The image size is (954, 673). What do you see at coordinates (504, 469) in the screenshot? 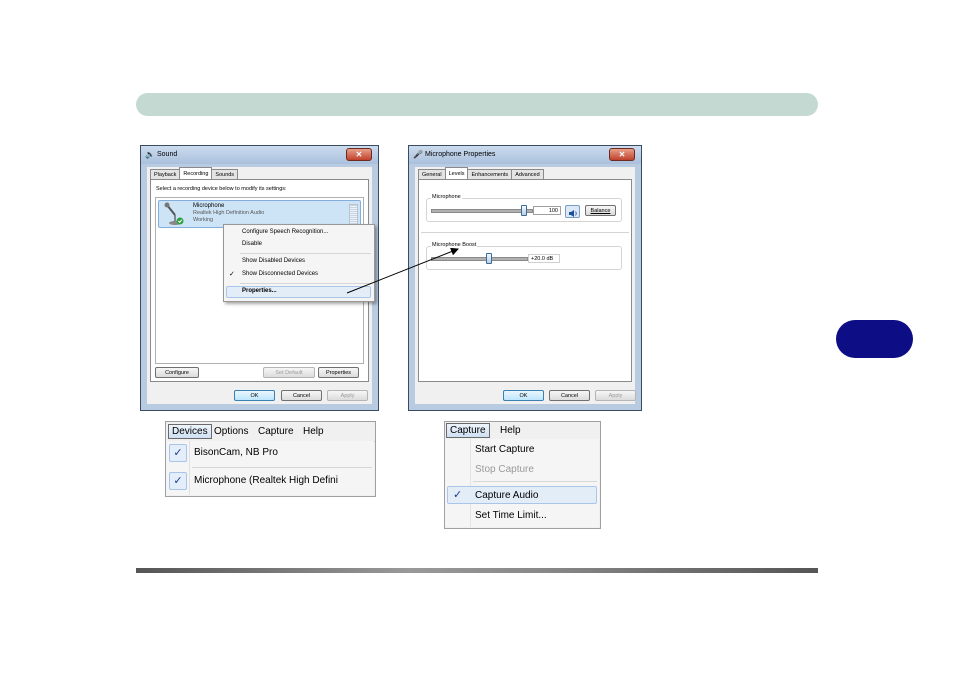
I see `capture-item-stop: Stop Capture` at bounding box center [504, 469].